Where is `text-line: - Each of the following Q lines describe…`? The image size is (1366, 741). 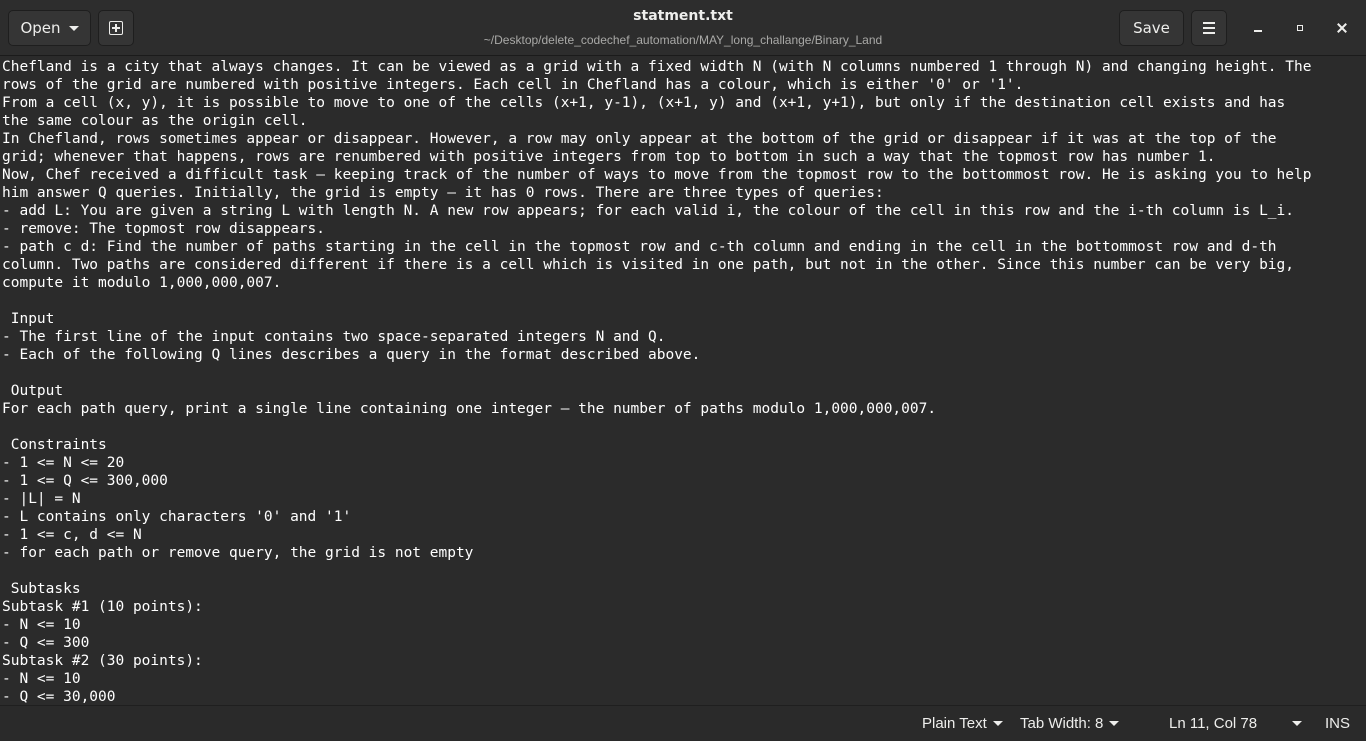 text-line: - Each of the following Q lines describe… is located at coordinates (684, 355).